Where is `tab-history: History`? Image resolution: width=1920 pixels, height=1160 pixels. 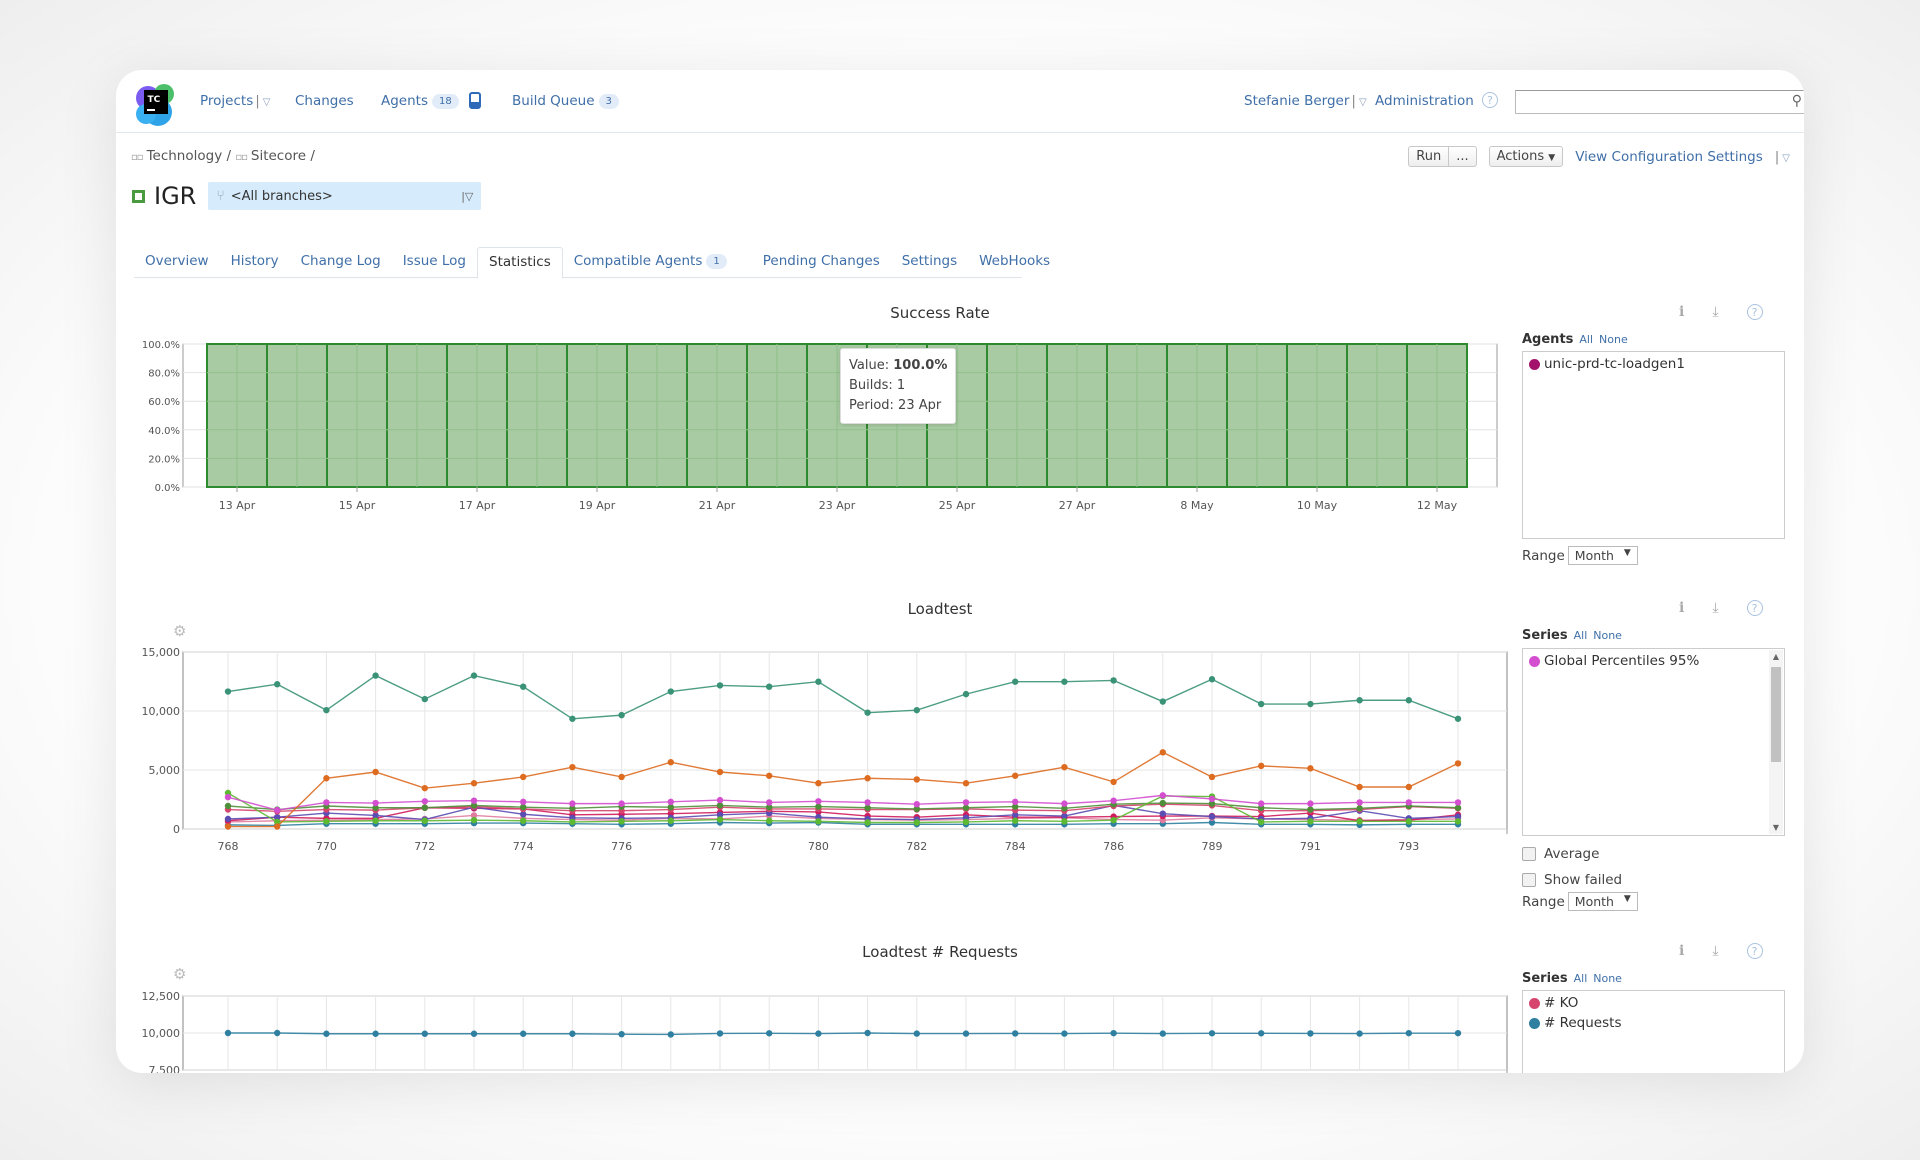
tab-history: History is located at coordinates (255, 262).